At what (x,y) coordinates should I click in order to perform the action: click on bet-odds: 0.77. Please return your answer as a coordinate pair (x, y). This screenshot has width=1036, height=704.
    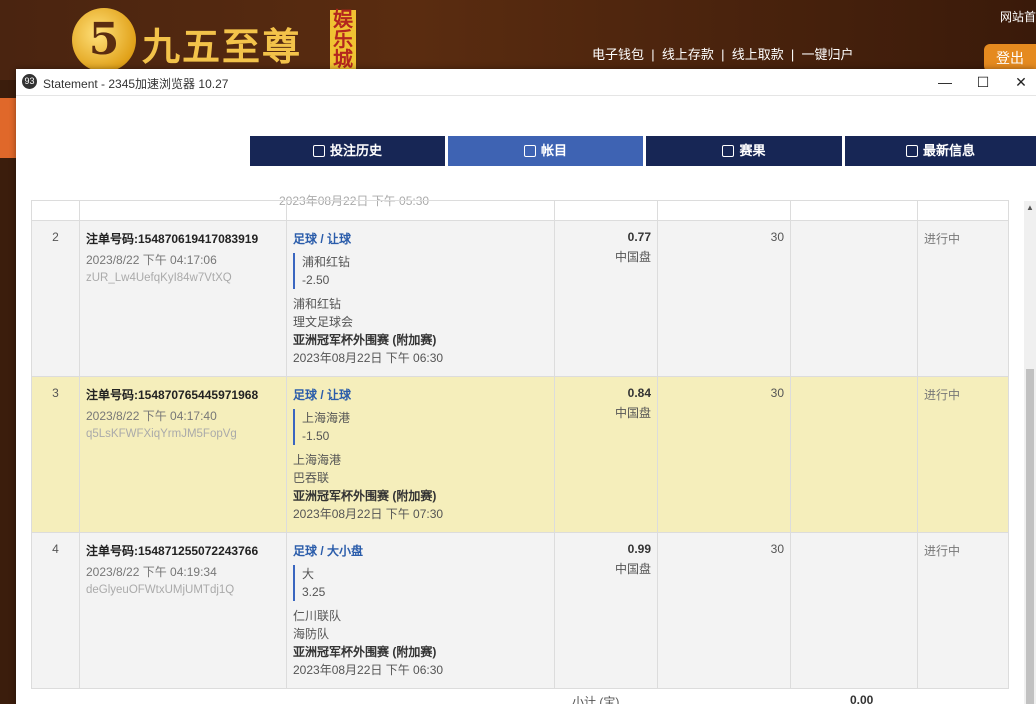
    Looking at the image, I should click on (639, 237).